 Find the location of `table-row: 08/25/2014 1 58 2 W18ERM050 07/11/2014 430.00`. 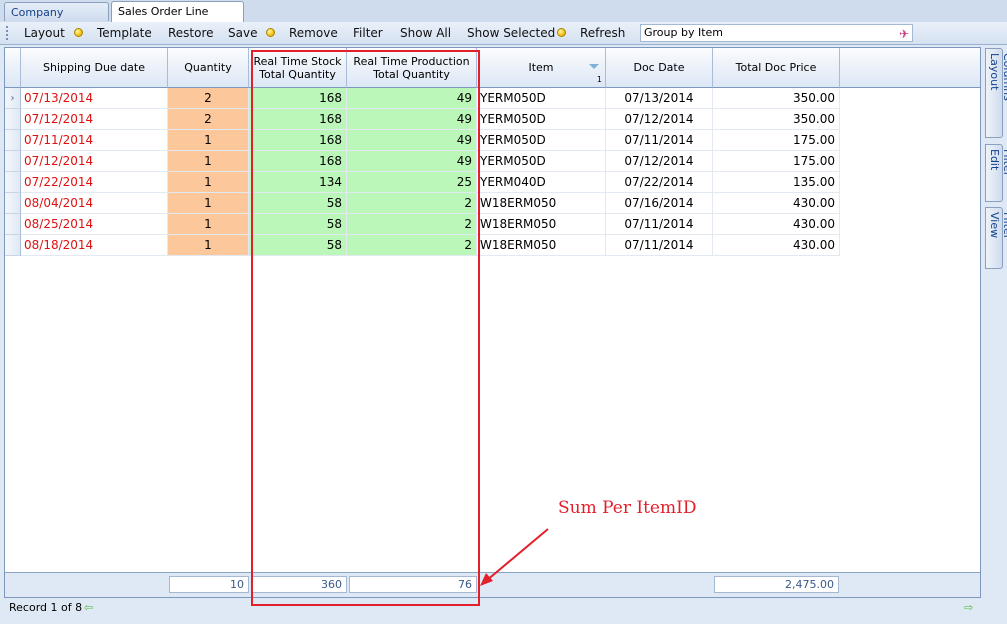

table-row: 08/25/2014 1 58 2 W18ERM050 07/11/2014 430.00 is located at coordinates (492, 224).